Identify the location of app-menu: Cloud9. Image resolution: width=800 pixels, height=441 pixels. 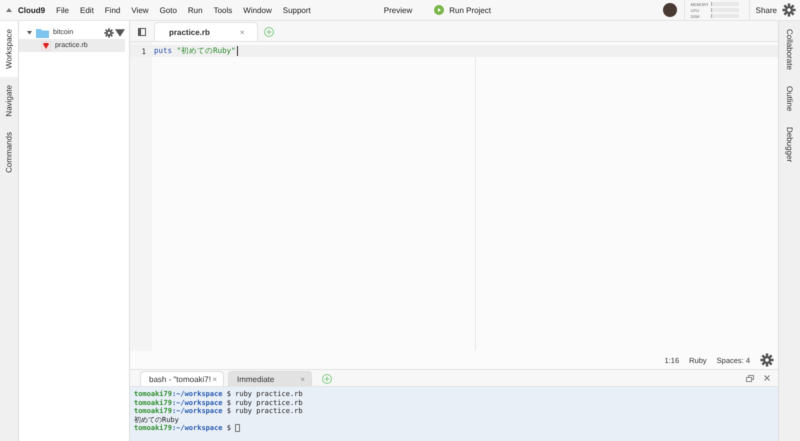
(32, 10).